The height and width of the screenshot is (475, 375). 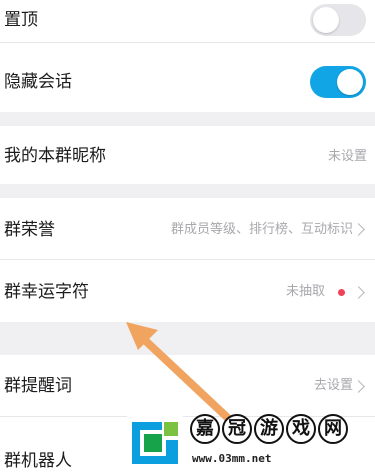 What do you see at coordinates (232, 458) in the screenshot?
I see `watermark-url: www.03mm.net` at bounding box center [232, 458].